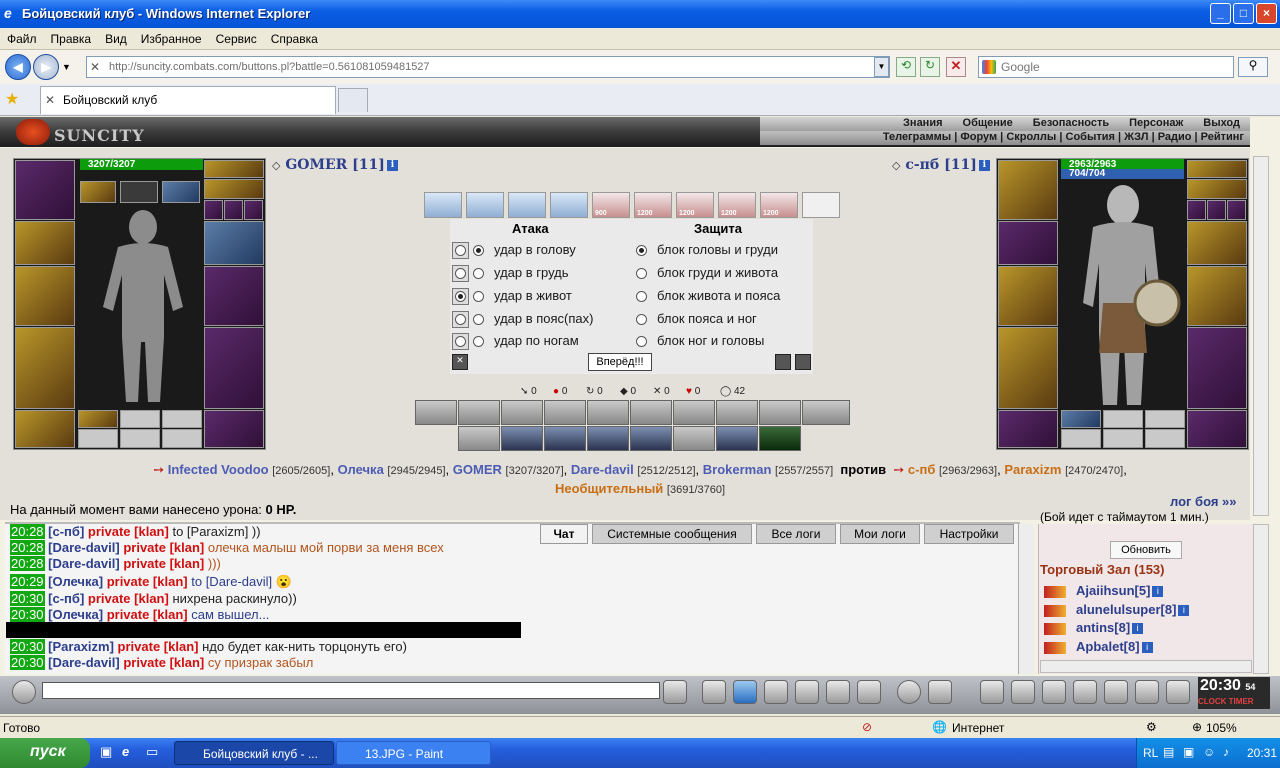  I want to click on maximize-button: □, so click(1243, 13).